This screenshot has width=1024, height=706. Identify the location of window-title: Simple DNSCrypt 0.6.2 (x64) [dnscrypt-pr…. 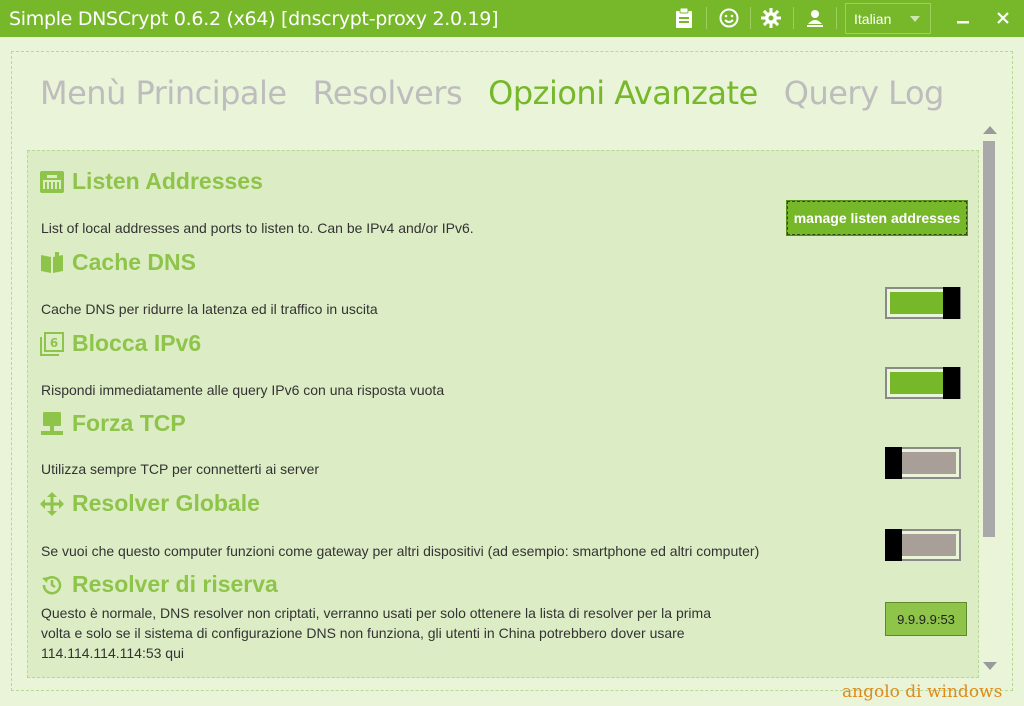
(254, 18).